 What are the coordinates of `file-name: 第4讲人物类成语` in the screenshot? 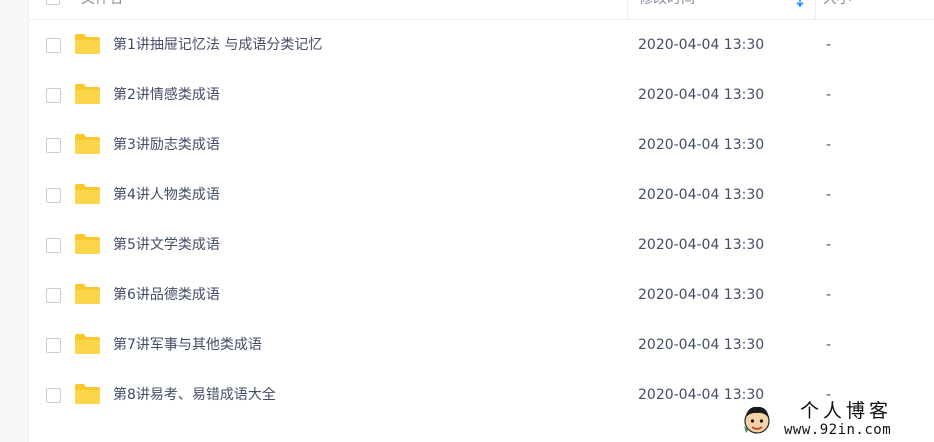 It's located at (166, 195).